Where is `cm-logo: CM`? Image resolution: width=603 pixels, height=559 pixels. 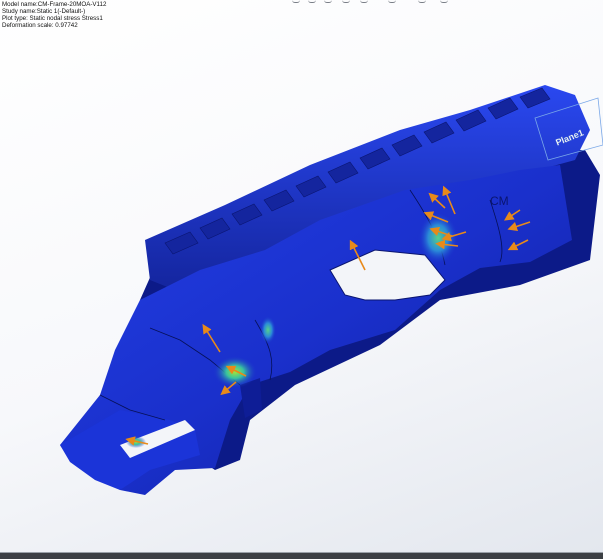
cm-logo: CM is located at coordinates (499, 201).